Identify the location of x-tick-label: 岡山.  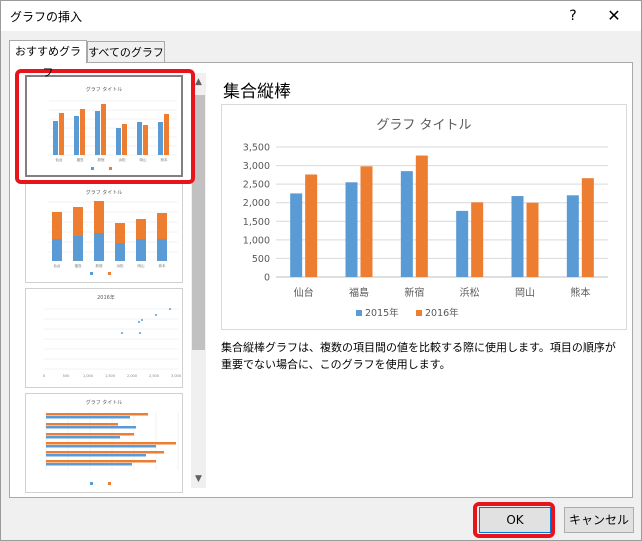
(525, 293).